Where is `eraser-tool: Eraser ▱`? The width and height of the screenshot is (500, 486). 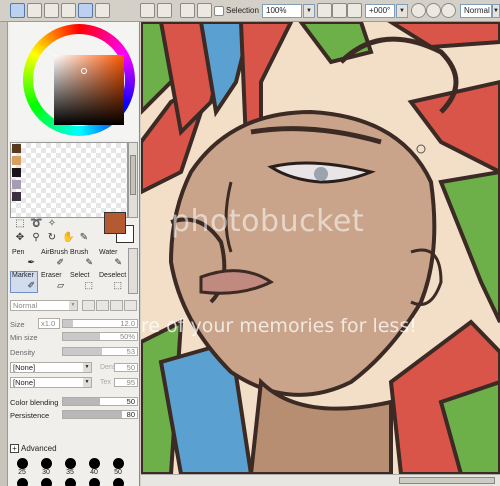
eraser-tool: Eraser ▱ is located at coordinates (53, 282).